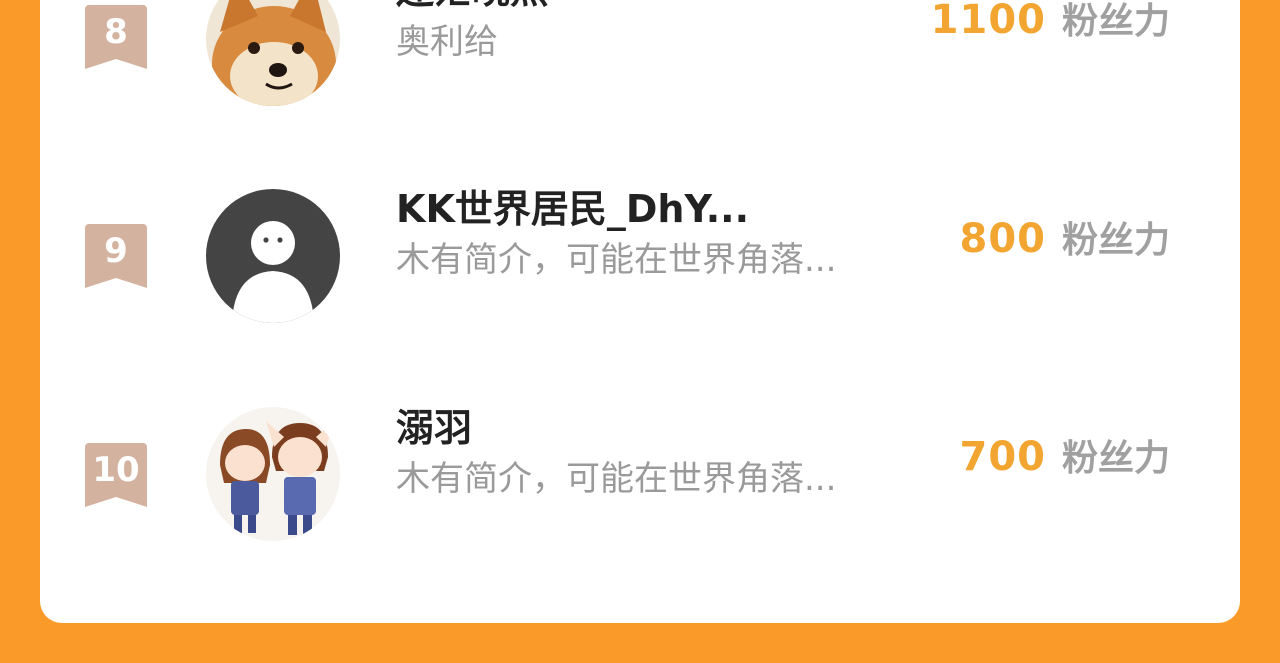 This screenshot has height=663, width=1280. Describe the element at coordinates (116, 32) in the screenshot. I see `rank-number: 8` at that location.